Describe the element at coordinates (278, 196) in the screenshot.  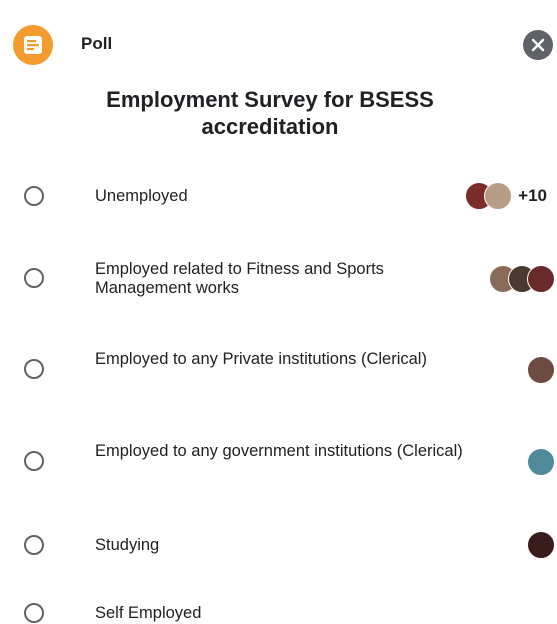
I see `poll-option-unemployed: Unemployed +10` at that location.